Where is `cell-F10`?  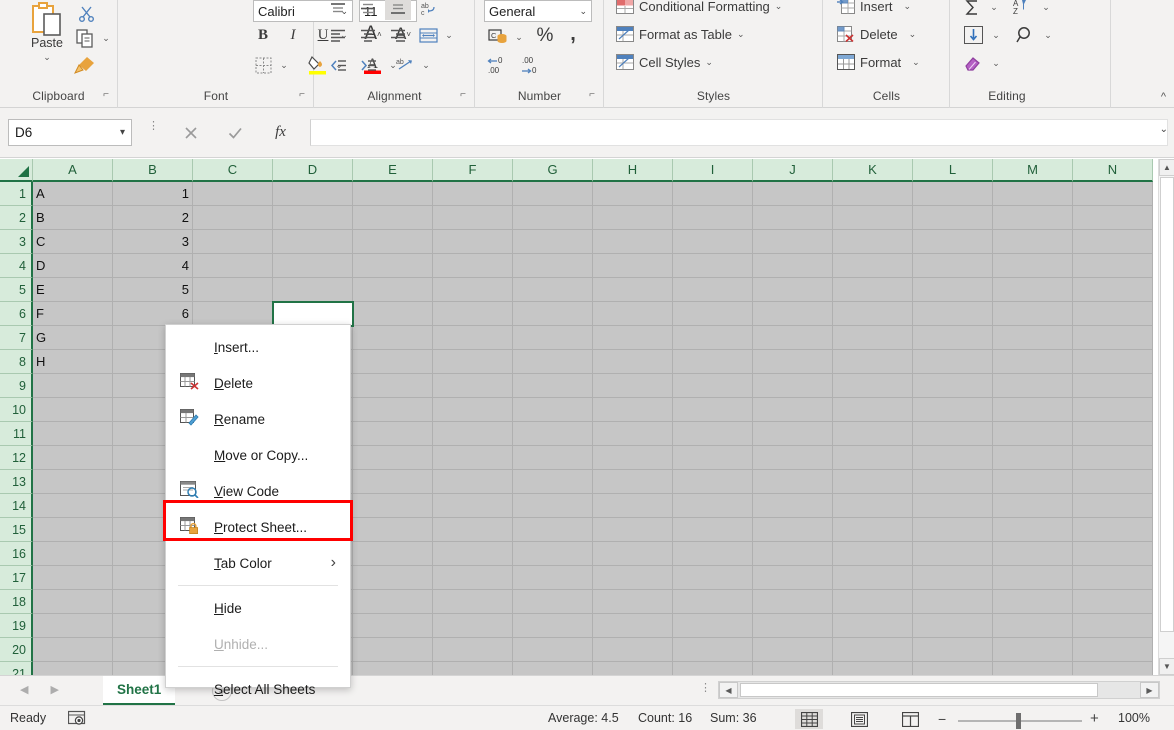 cell-F10 is located at coordinates (473, 410).